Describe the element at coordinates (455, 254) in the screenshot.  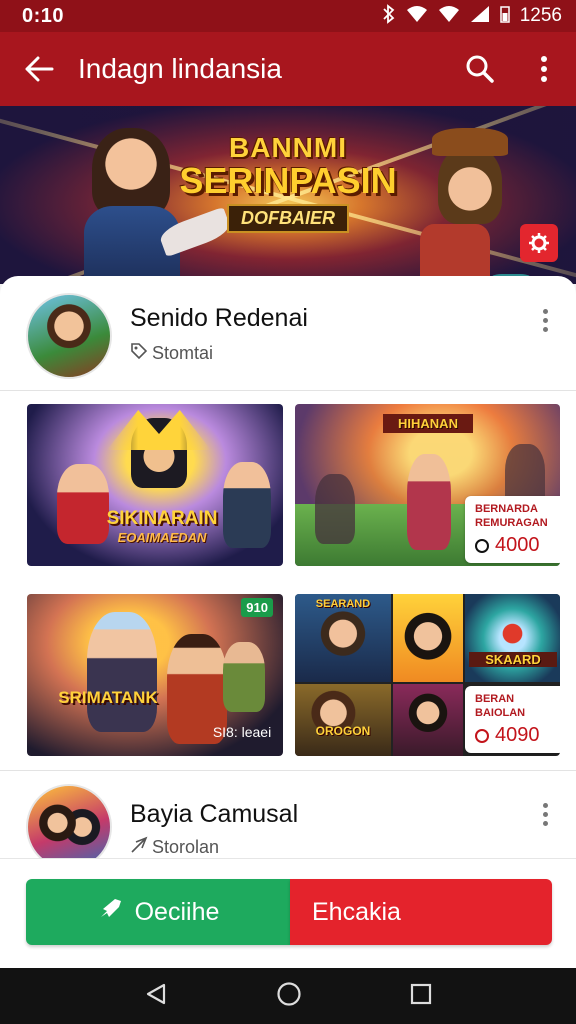
I see `hero-character-right` at that location.